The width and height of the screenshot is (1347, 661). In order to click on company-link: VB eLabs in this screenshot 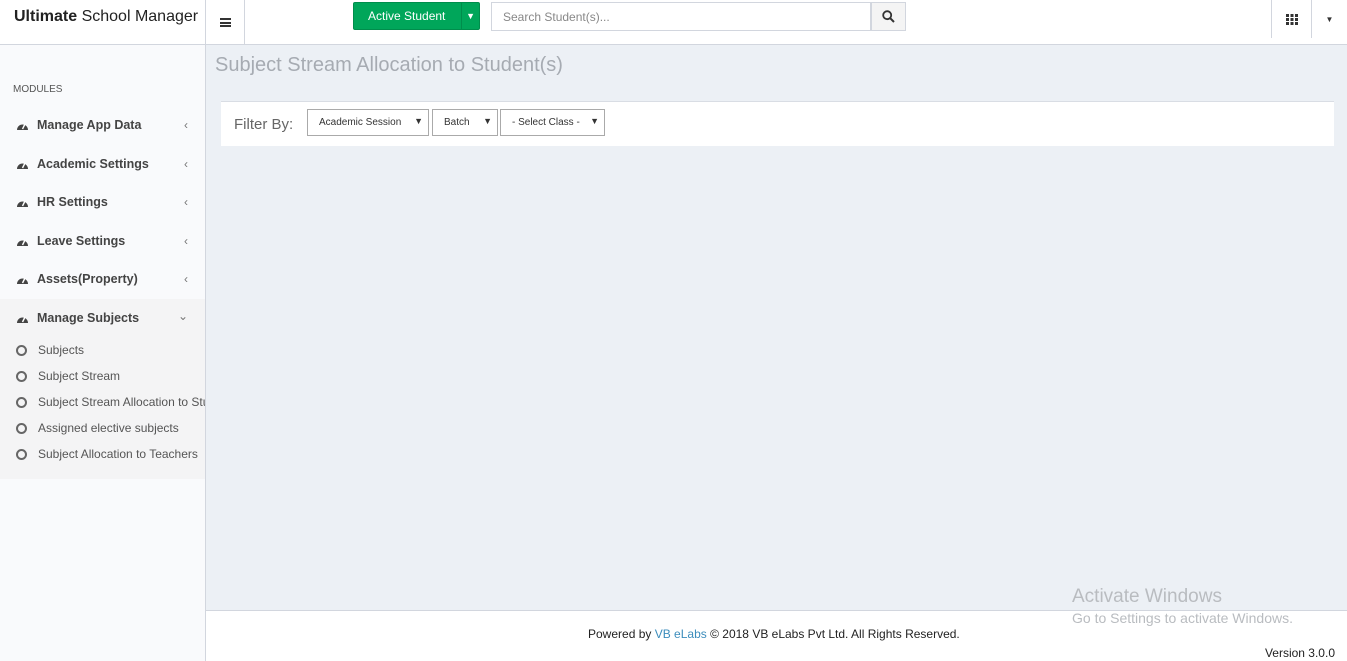, I will do `click(681, 634)`.